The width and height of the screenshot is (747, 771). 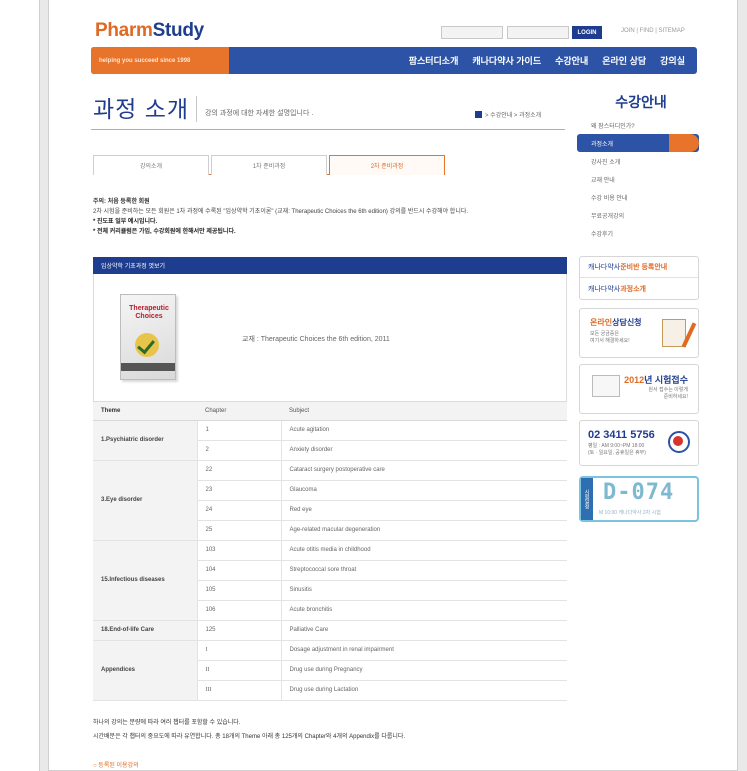 I want to click on notepad-icon, so click(x=674, y=333).